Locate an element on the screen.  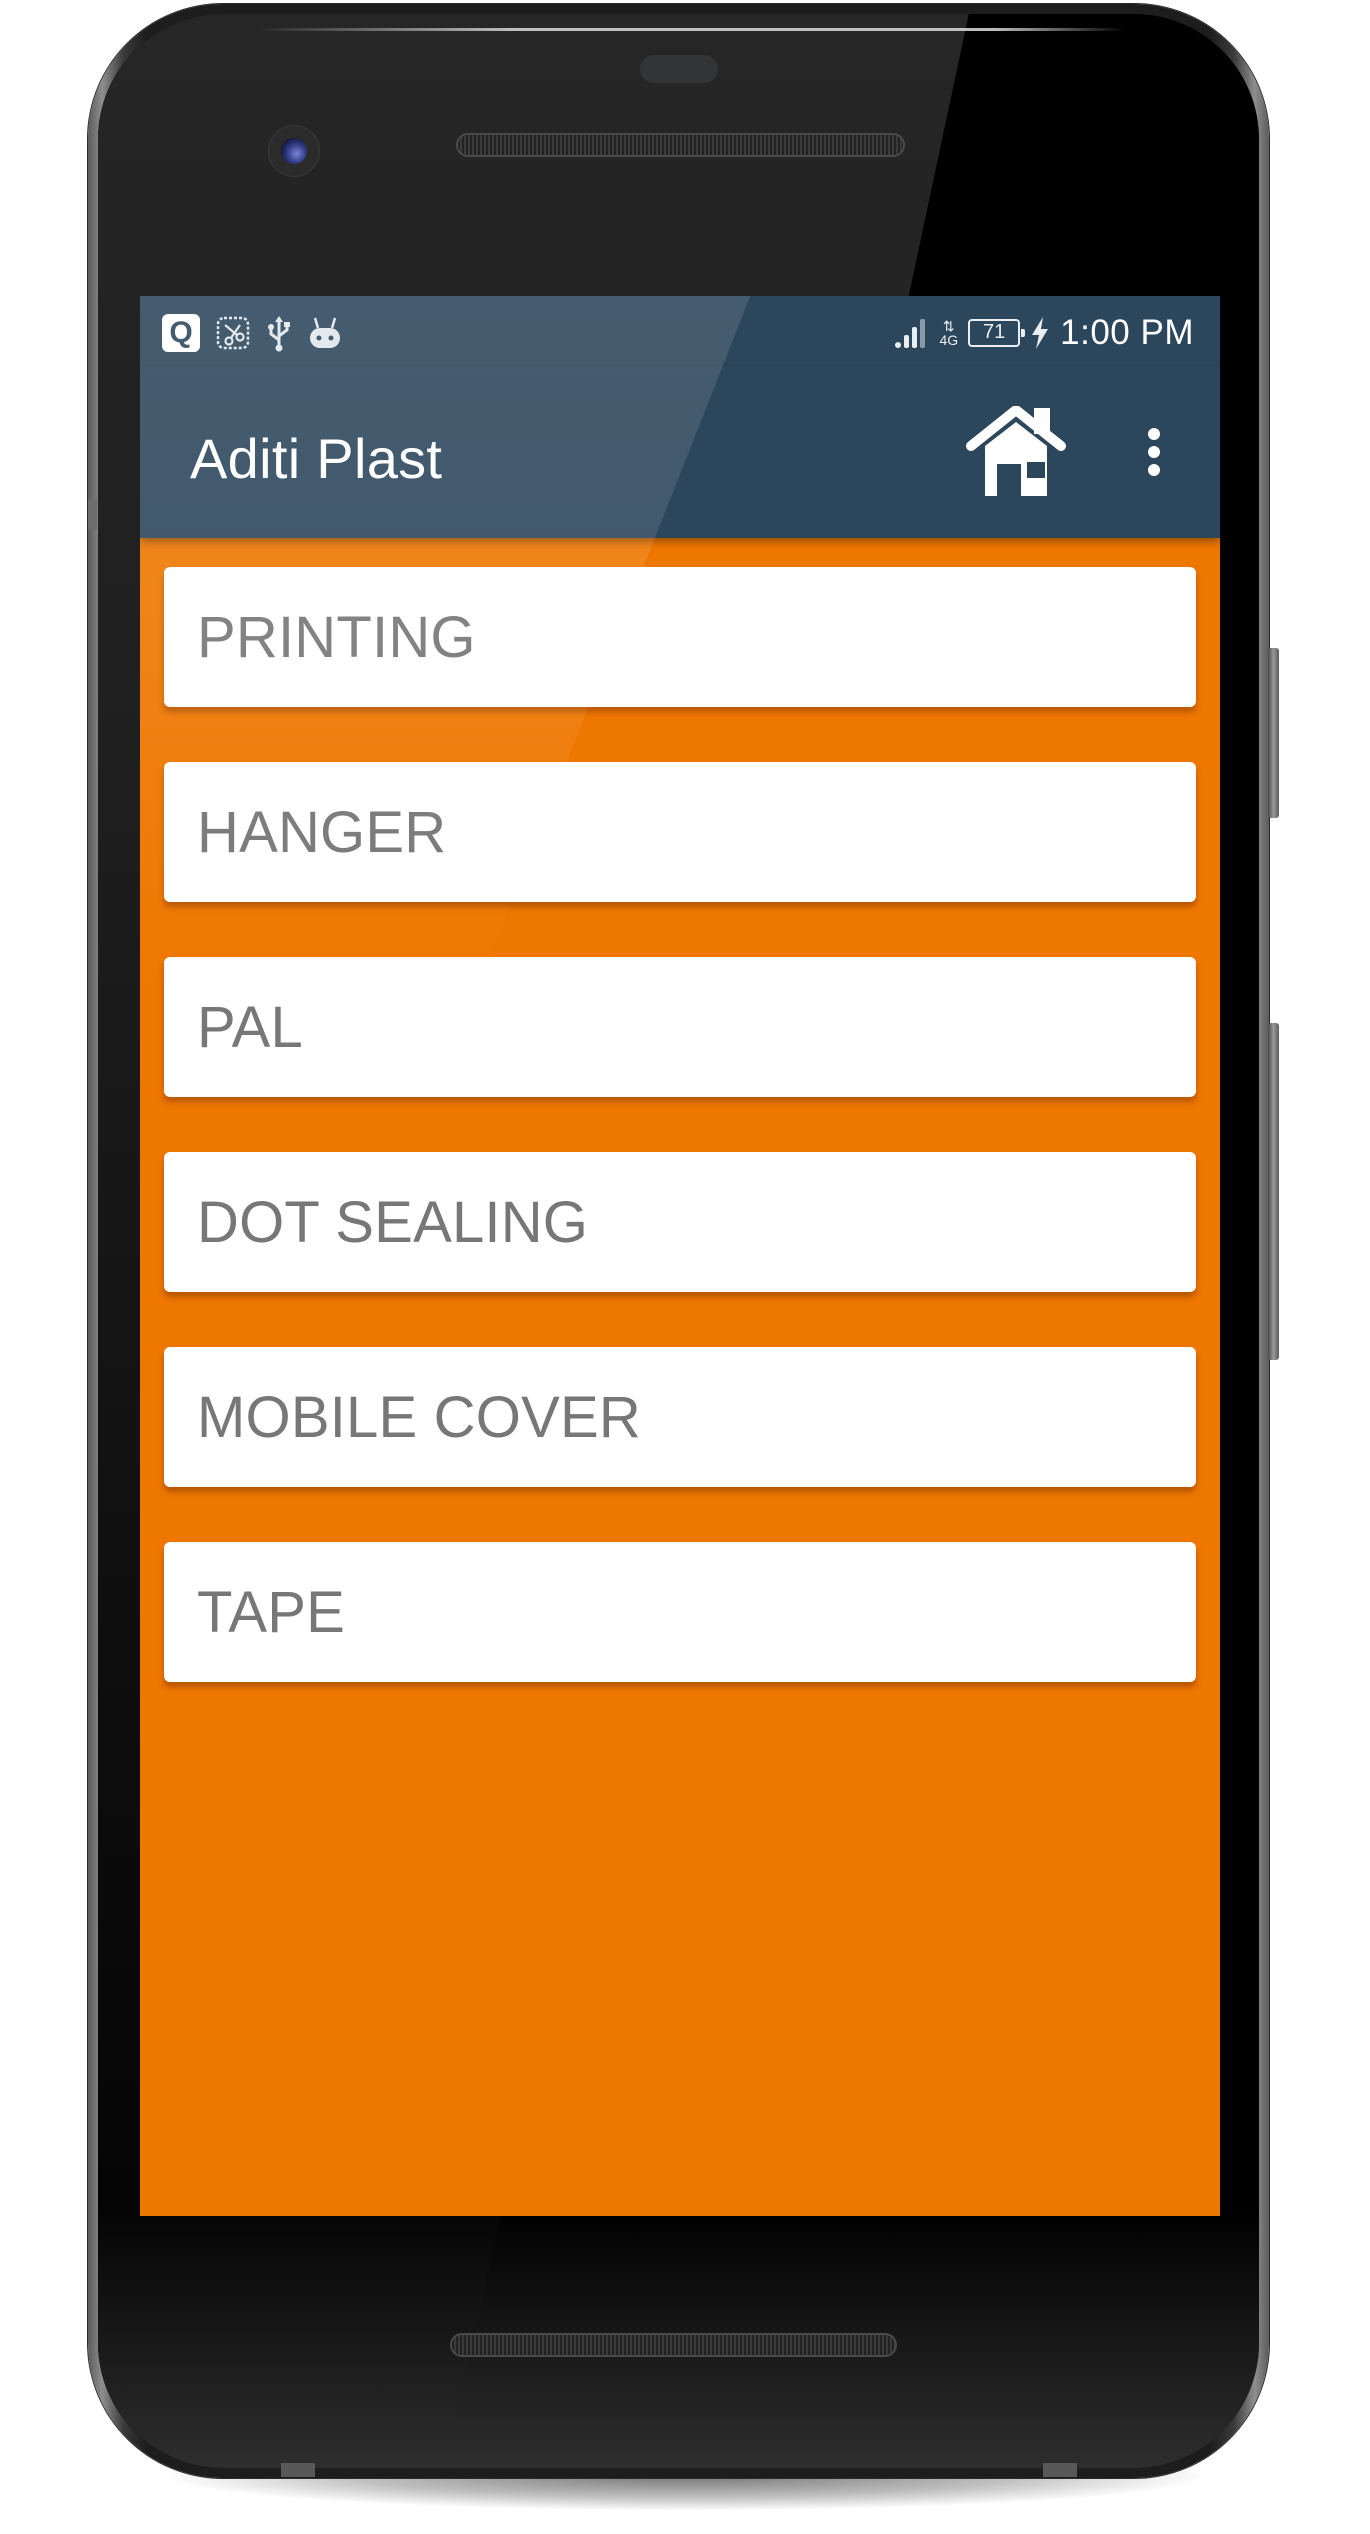
earpiece-speaker is located at coordinates (680, 145).